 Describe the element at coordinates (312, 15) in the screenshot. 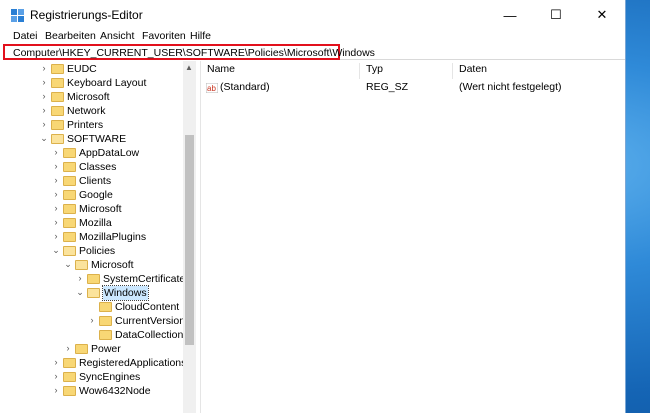

I see `title-bar: Registrierungs-Editor — ☐ ✕` at that location.